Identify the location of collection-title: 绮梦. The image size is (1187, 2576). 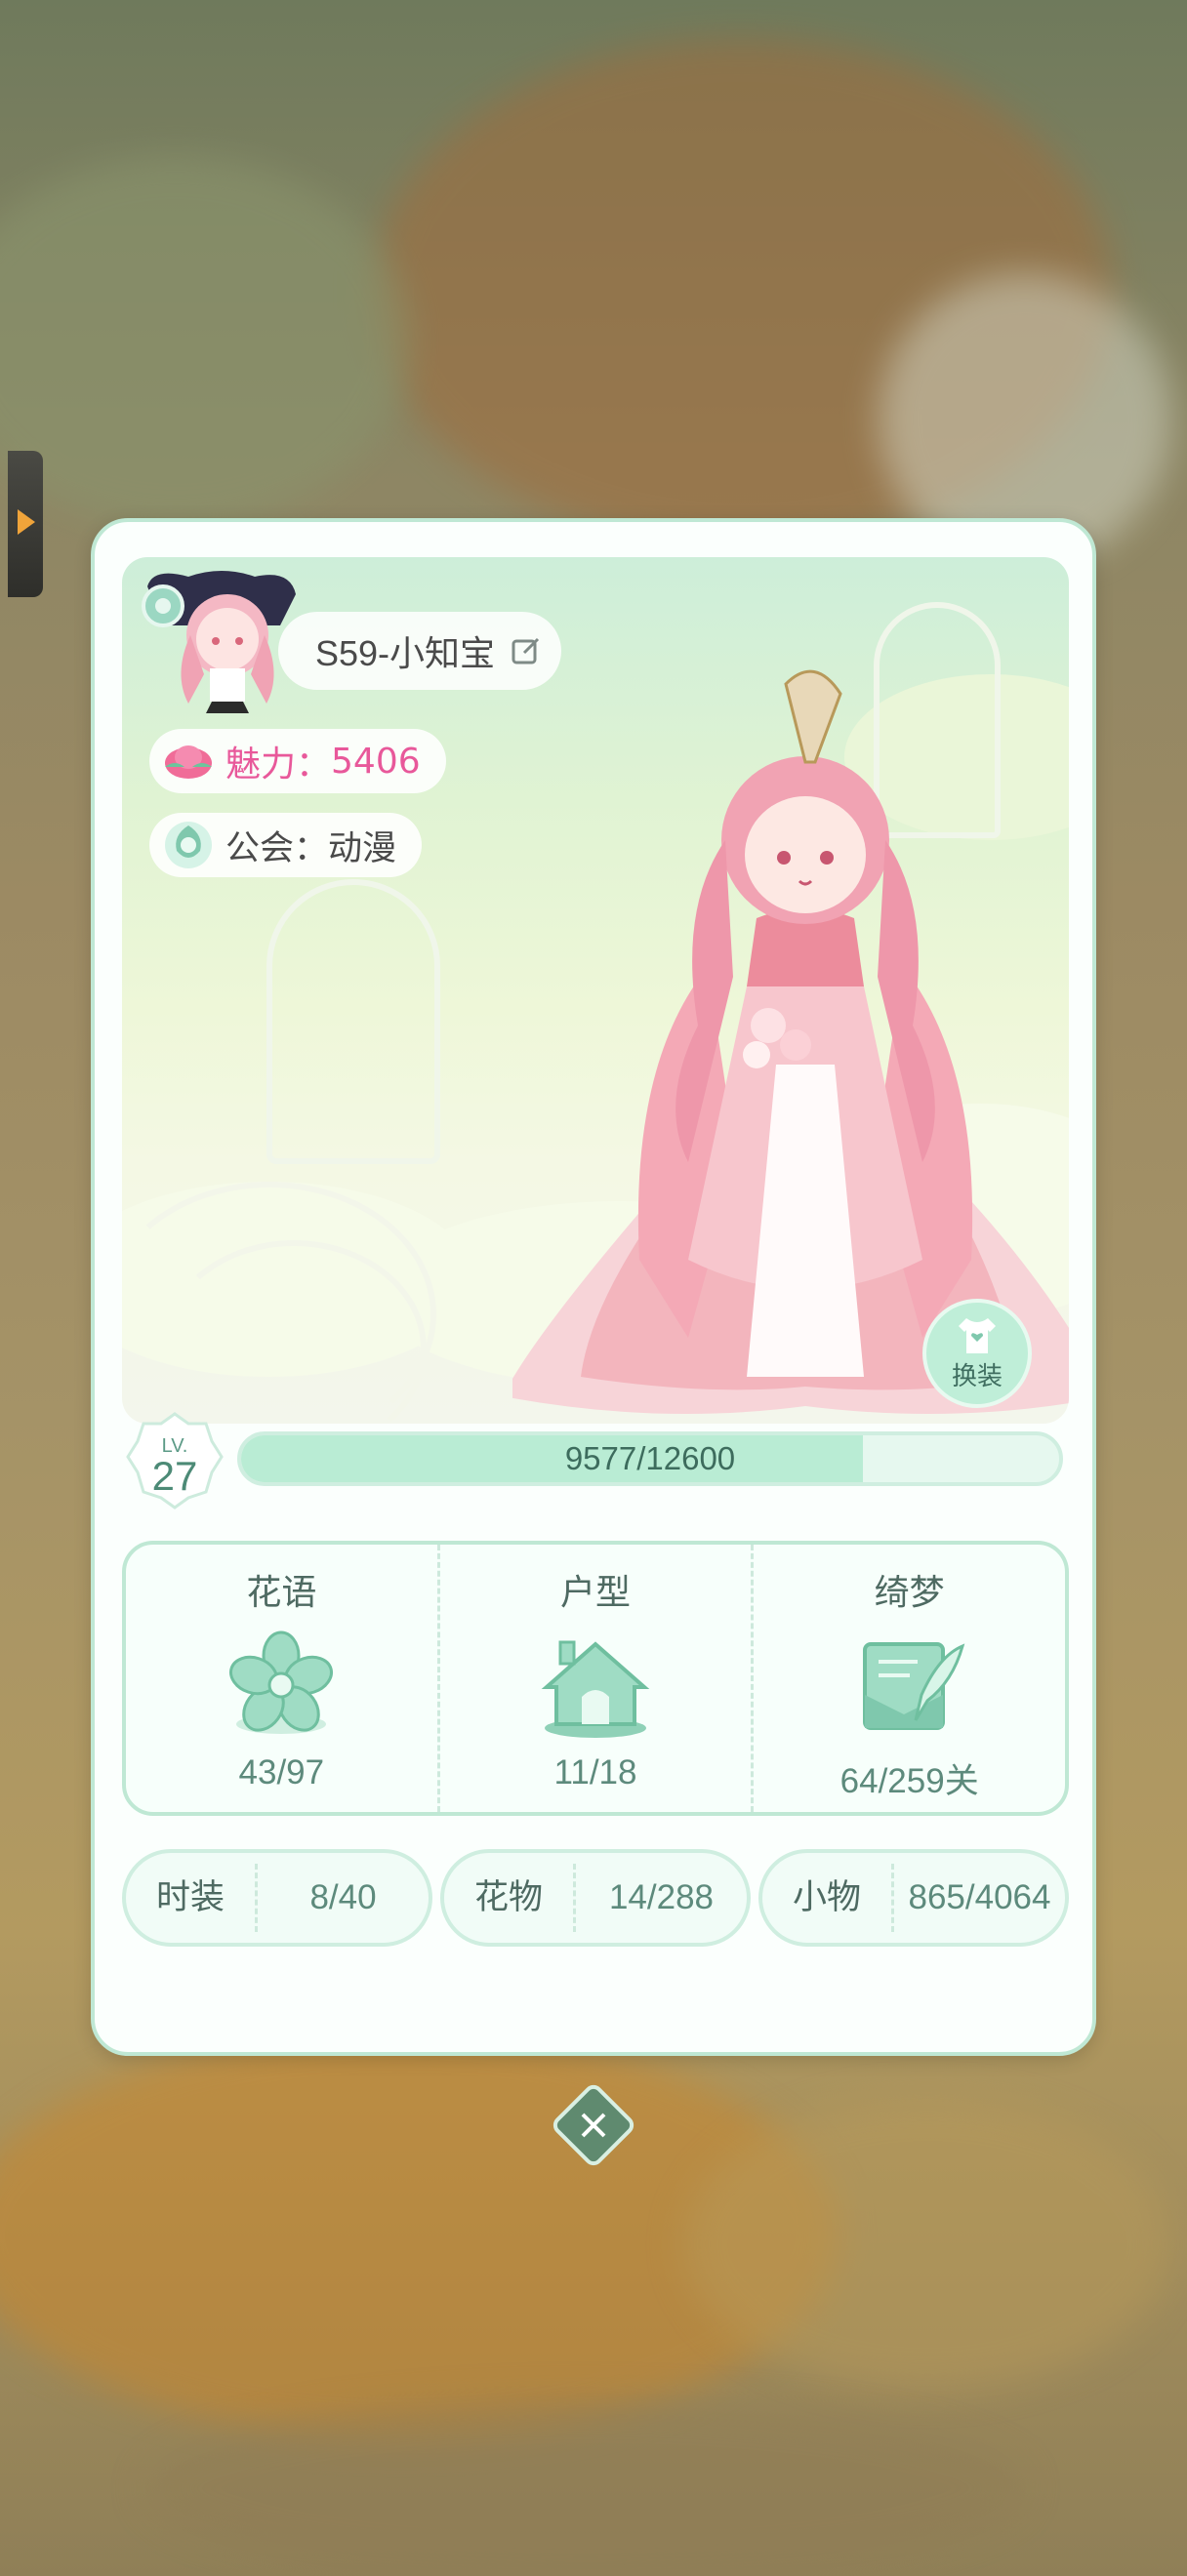
(909, 1593).